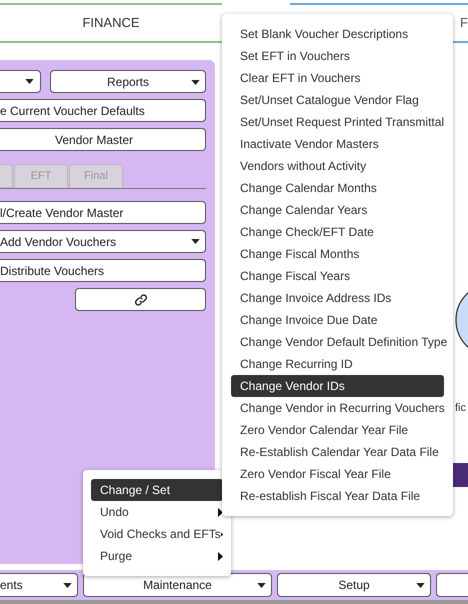 This screenshot has height=604, width=468. I want to click on vouchers-dropdown: Add Vendor Vouchers, so click(103, 241).